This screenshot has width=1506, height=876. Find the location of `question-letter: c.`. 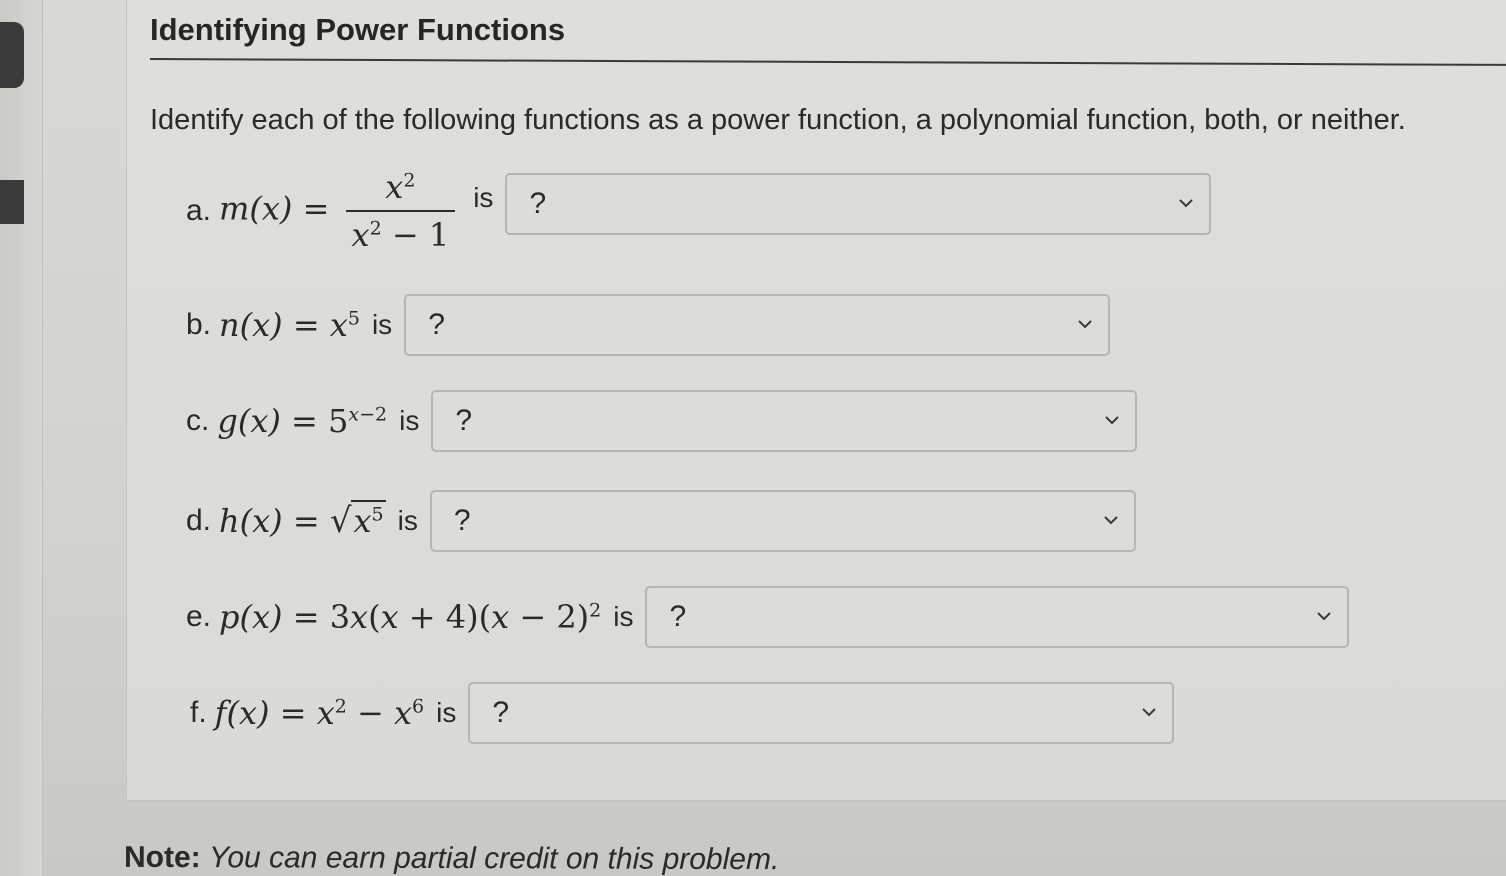

question-letter: c. is located at coordinates (198, 420).